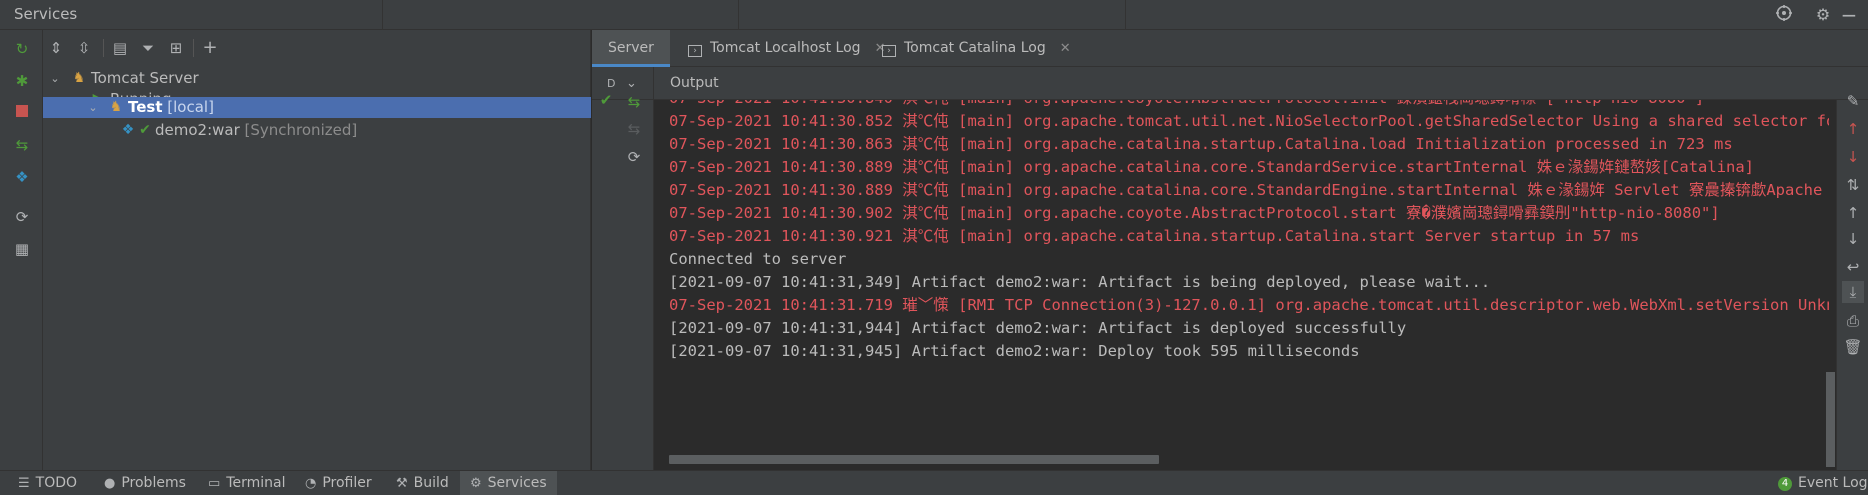 The image size is (1868, 495). Describe the element at coordinates (1853, 292) in the screenshot. I see `scroll-to-end-icon: ⤓` at that location.